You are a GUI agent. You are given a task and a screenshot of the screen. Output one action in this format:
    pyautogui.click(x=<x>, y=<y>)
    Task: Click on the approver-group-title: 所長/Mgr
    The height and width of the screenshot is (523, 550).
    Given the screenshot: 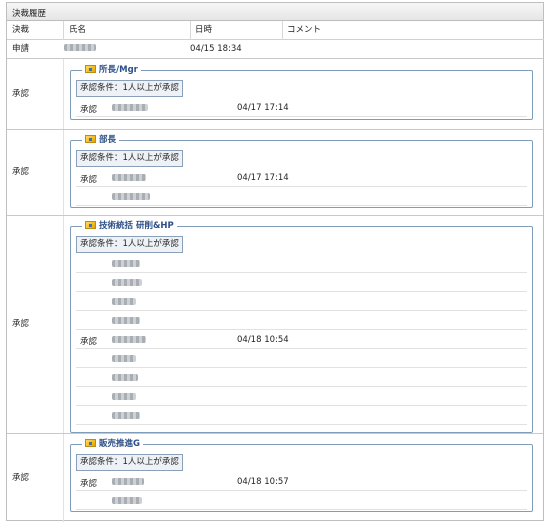 What is the action you would take?
    pyautogui.click(x=111, y=70)
    